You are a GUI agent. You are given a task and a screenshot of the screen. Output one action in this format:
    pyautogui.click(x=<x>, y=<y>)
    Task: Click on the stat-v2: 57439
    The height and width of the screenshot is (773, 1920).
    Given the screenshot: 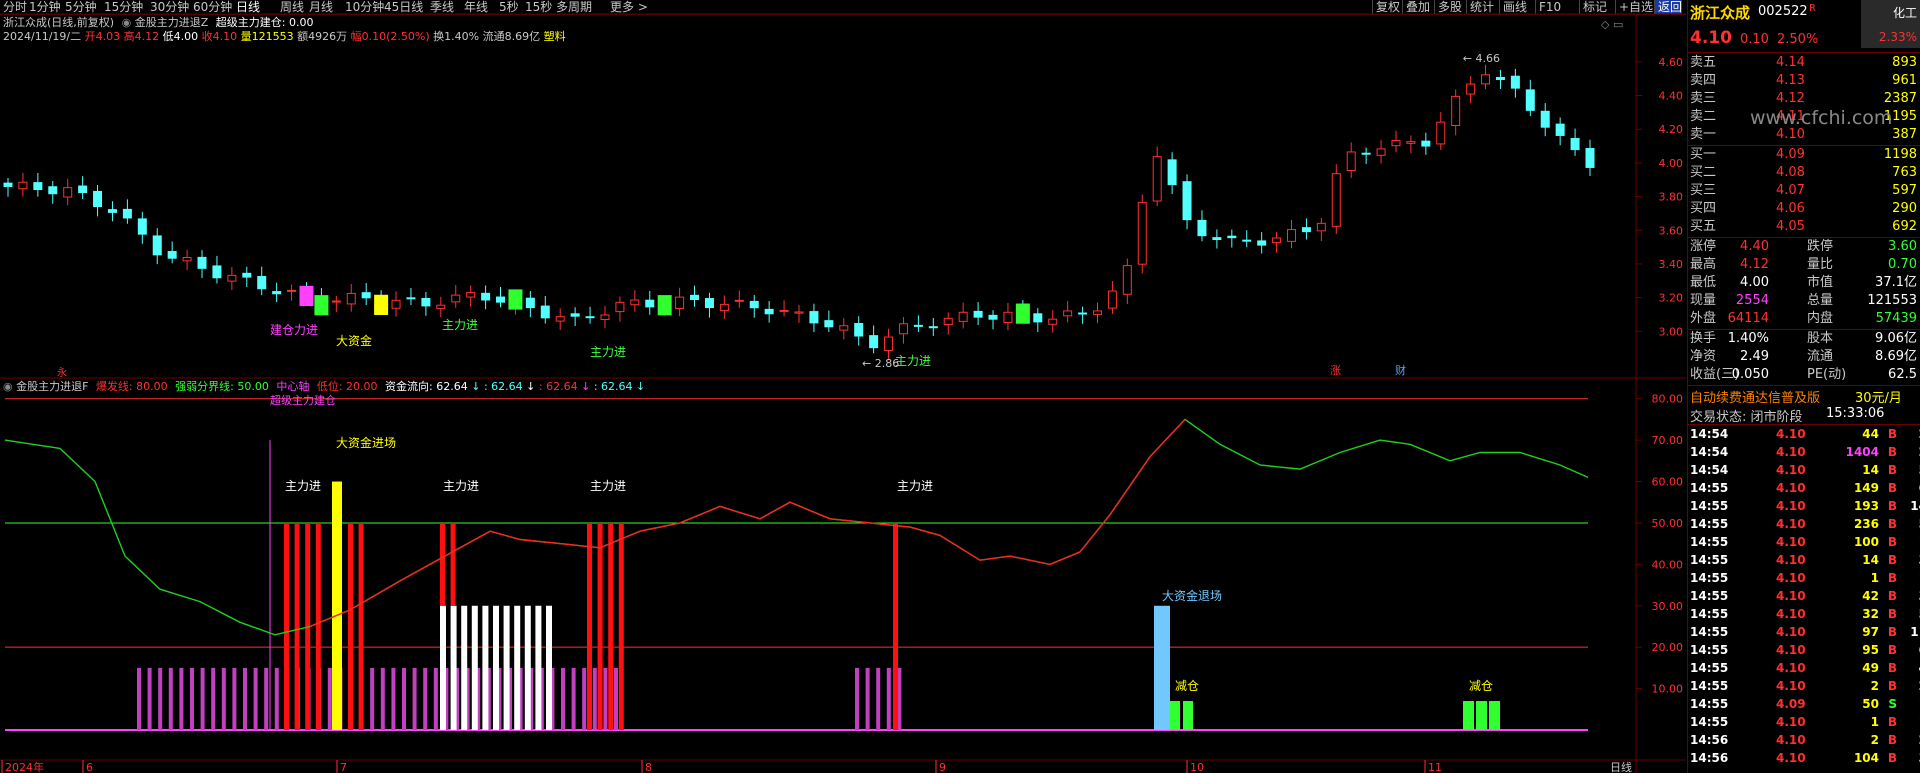 What is the action you would take?
    pyautogui.click(x=1896, y=318)
    